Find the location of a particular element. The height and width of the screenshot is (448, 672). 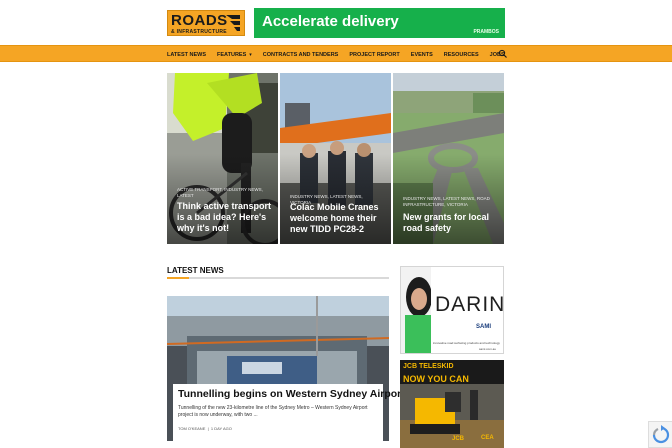

chevron-down-icon: ▾ is located at coordinates (250, 54).